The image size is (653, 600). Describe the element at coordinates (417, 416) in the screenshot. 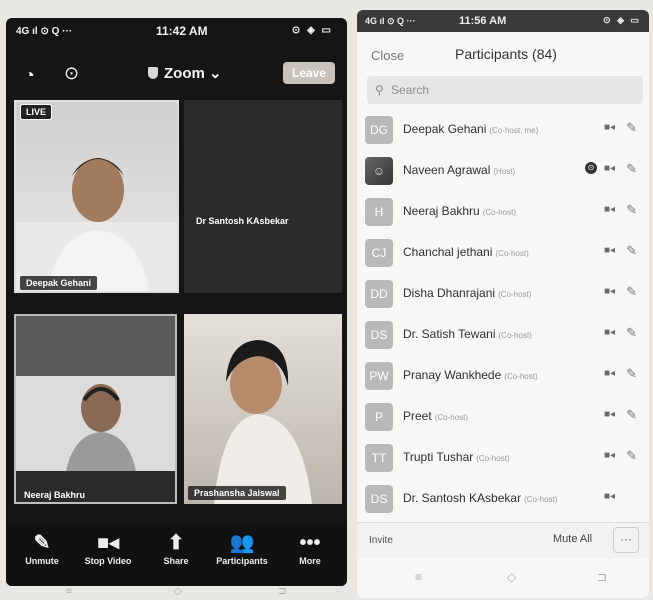

I see `participant-name-text: Preet` at that location.